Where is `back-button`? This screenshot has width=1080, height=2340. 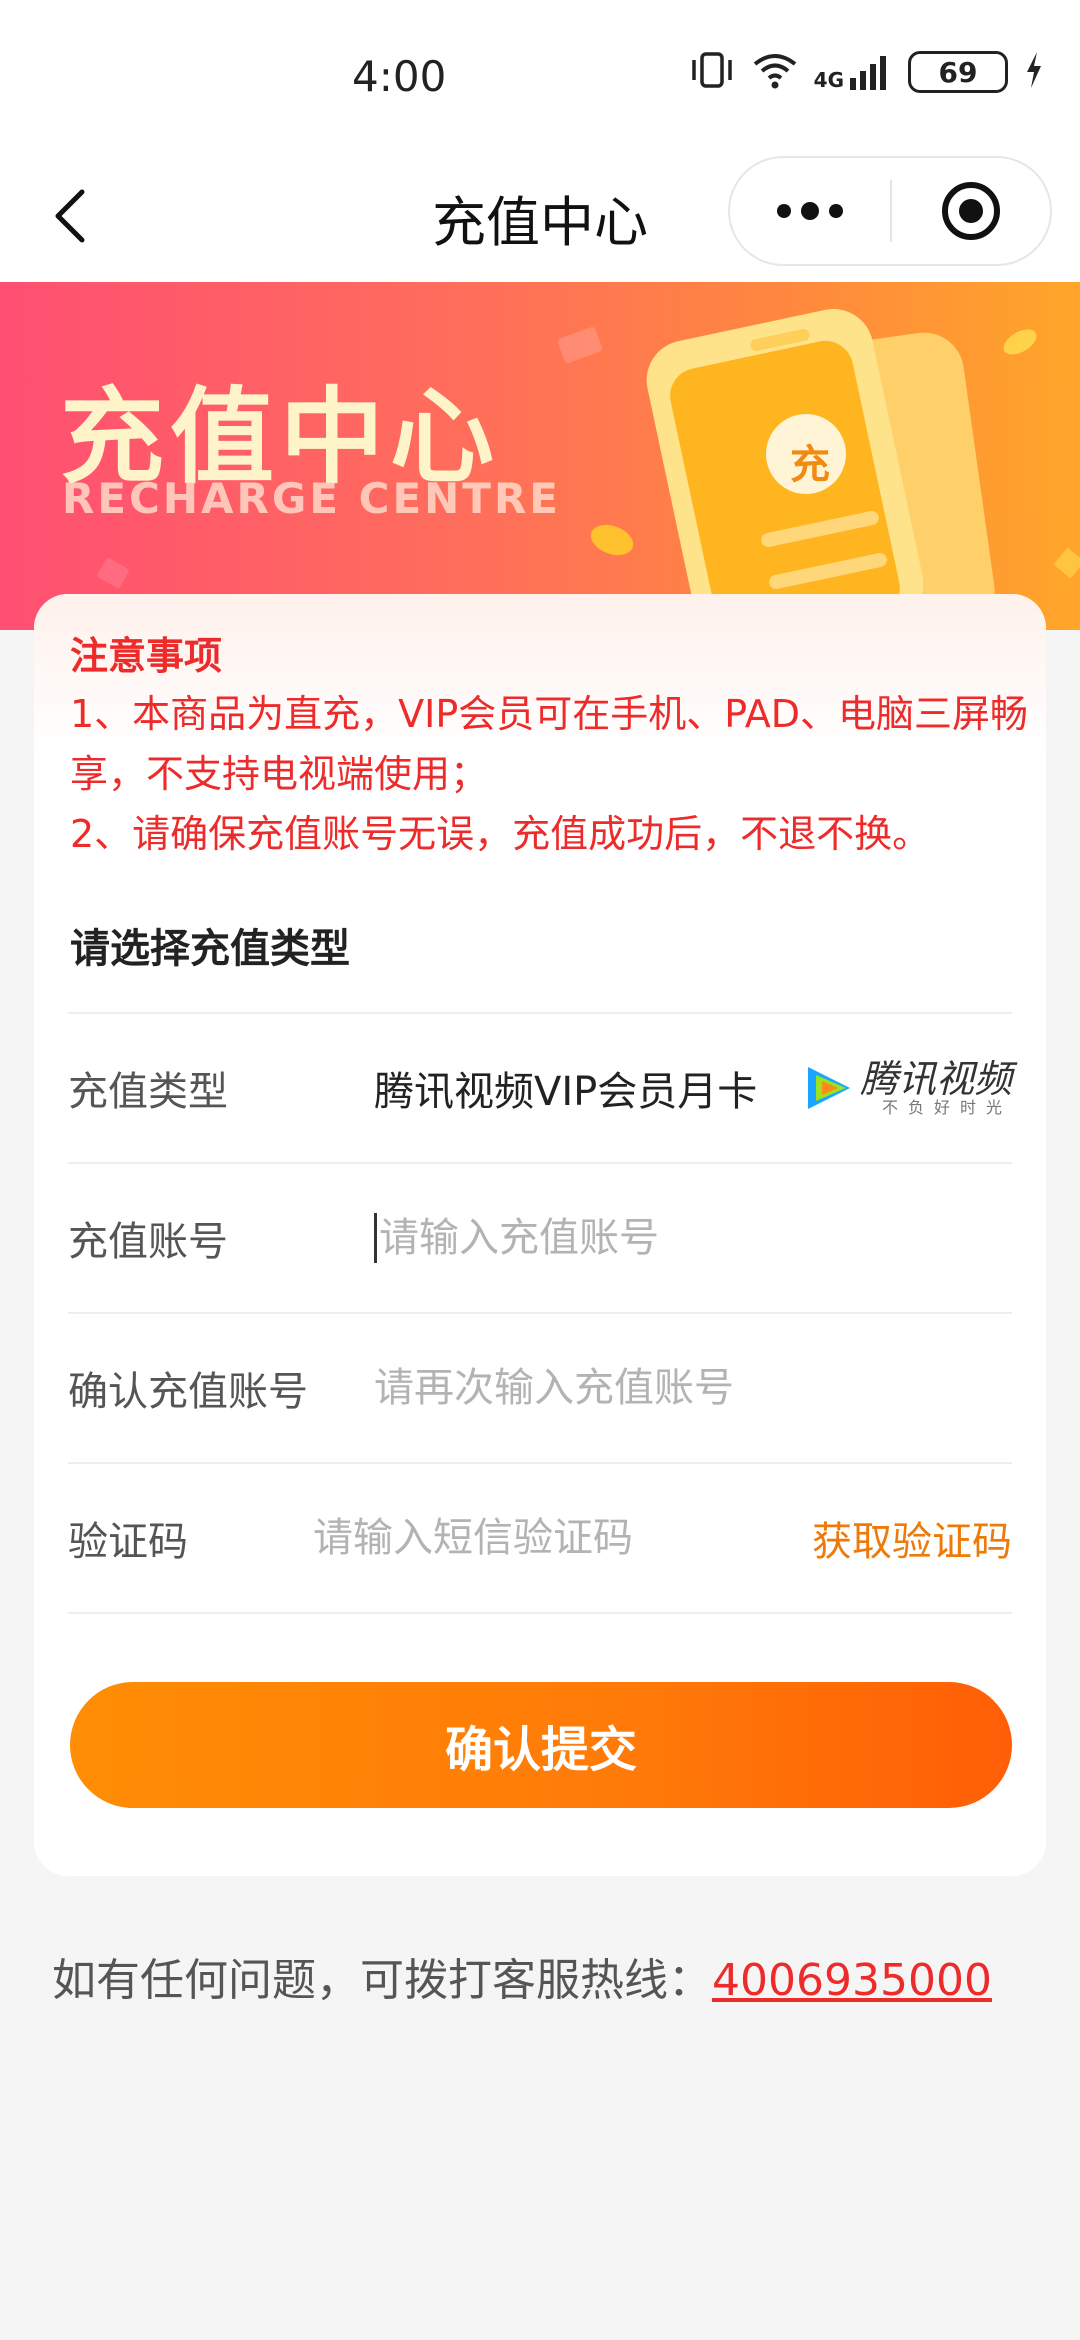
back-button is located at coordinates (70, 216).